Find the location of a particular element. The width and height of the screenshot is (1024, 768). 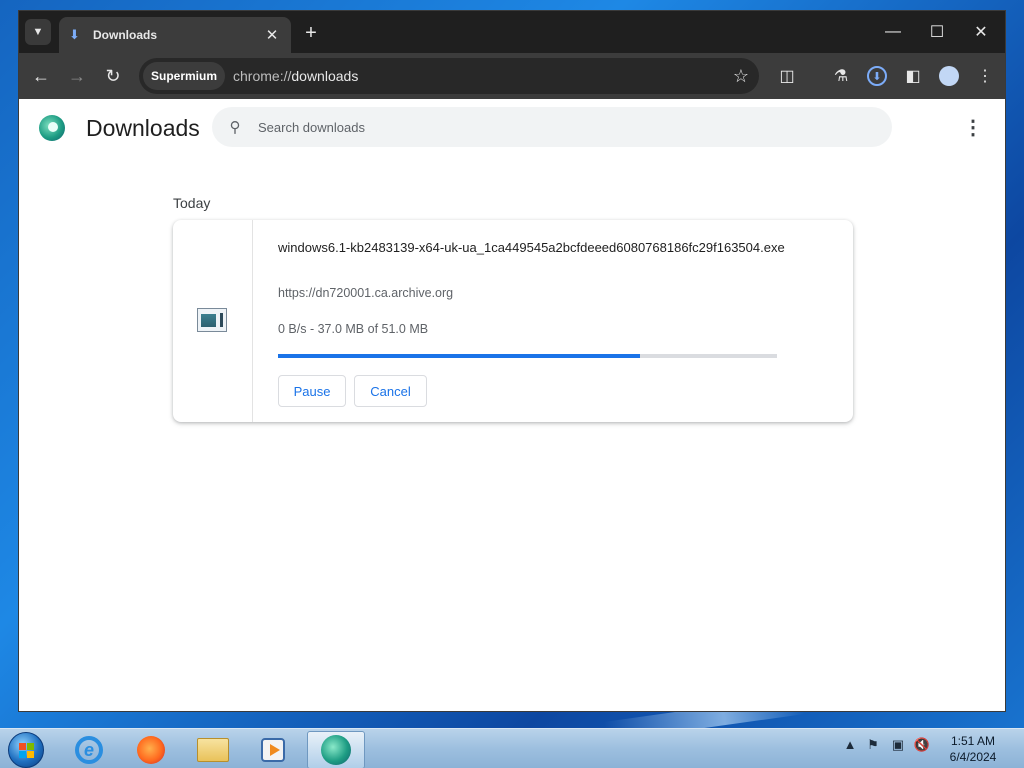

profile-avatar-icon is located at coordinates (949, 76).